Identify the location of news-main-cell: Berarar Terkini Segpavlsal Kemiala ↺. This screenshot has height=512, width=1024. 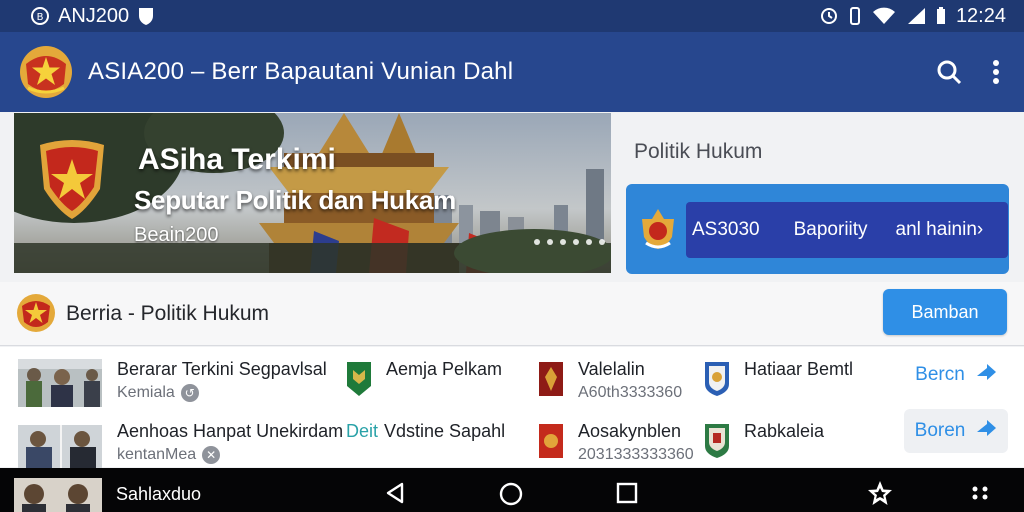
(222, 380).